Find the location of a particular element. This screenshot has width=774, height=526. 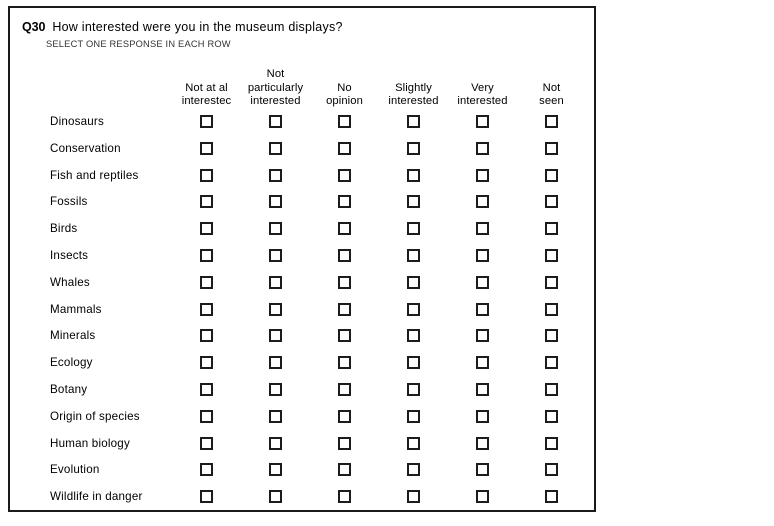

table-row: Mammals is located at coordinates (302, 313).